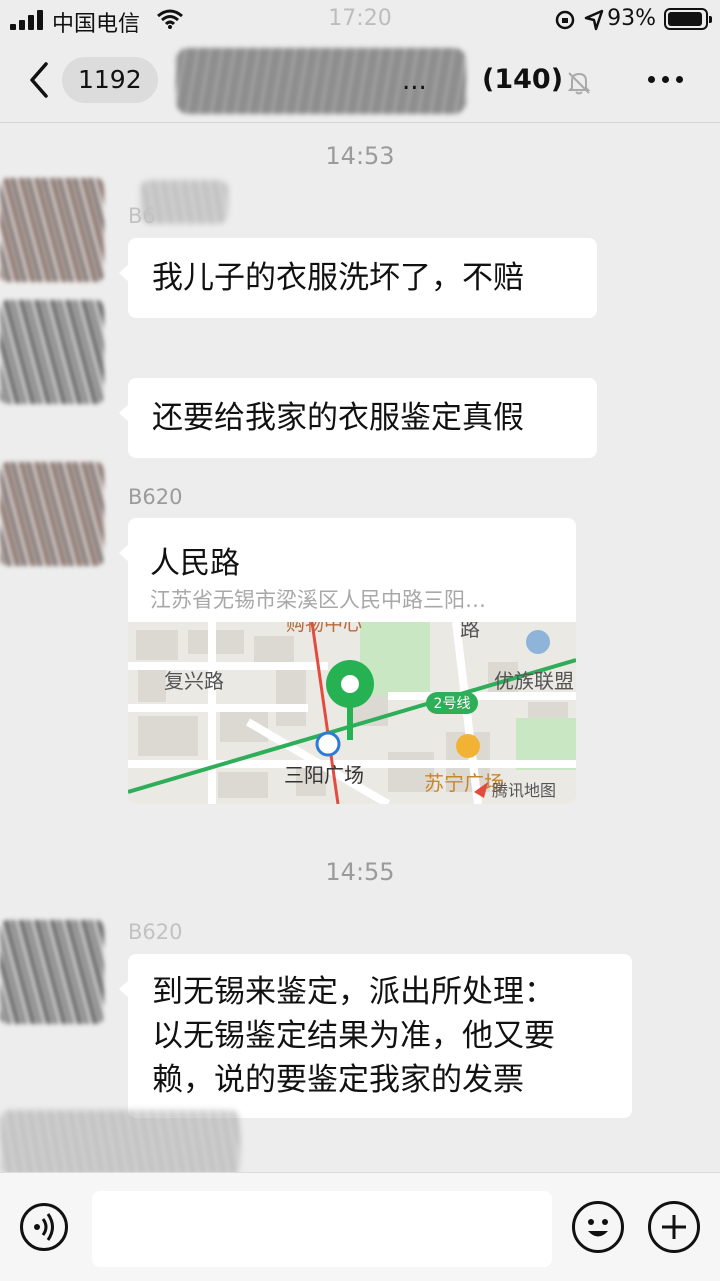 The image size is (720, 1281). Describe the element at coordinates (360, 156) in the screenshot. I see `message-timestamp: 14:53` at that location.